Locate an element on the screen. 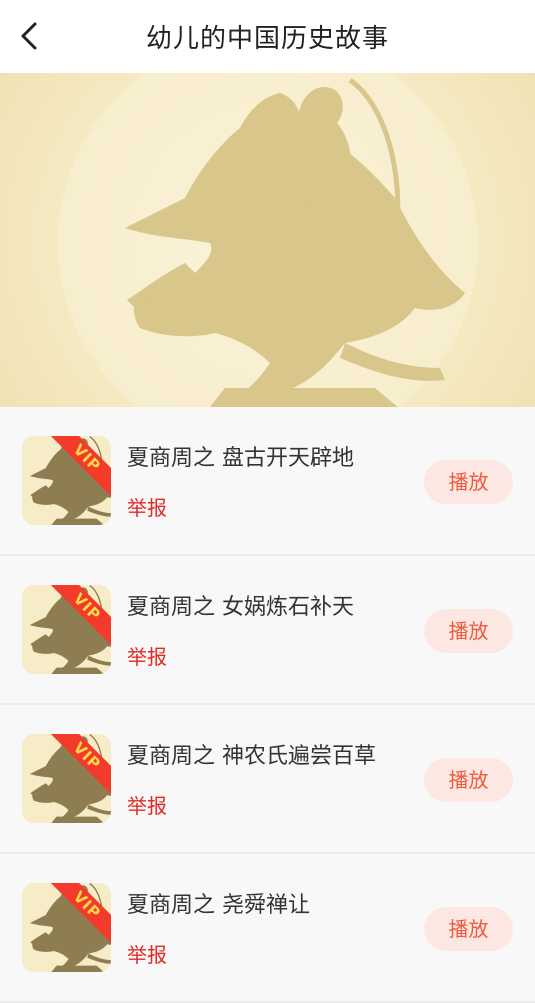 This screenshot has height=1003, width=535. story-title: 夏商周之 女娲炼石补天 is located at coordinates (240, 607).